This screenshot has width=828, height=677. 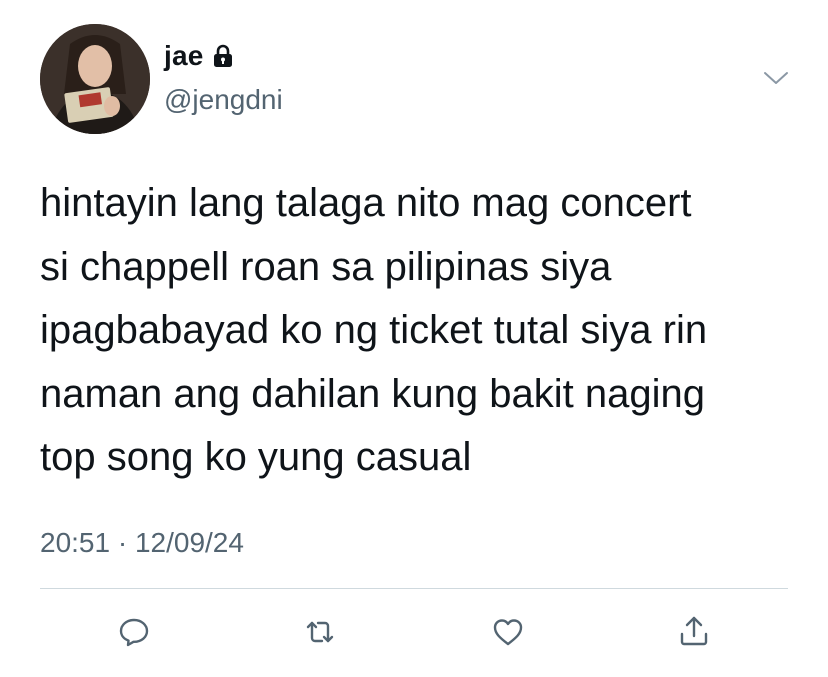 I want to click on share-button, so click(x=694, y=632).